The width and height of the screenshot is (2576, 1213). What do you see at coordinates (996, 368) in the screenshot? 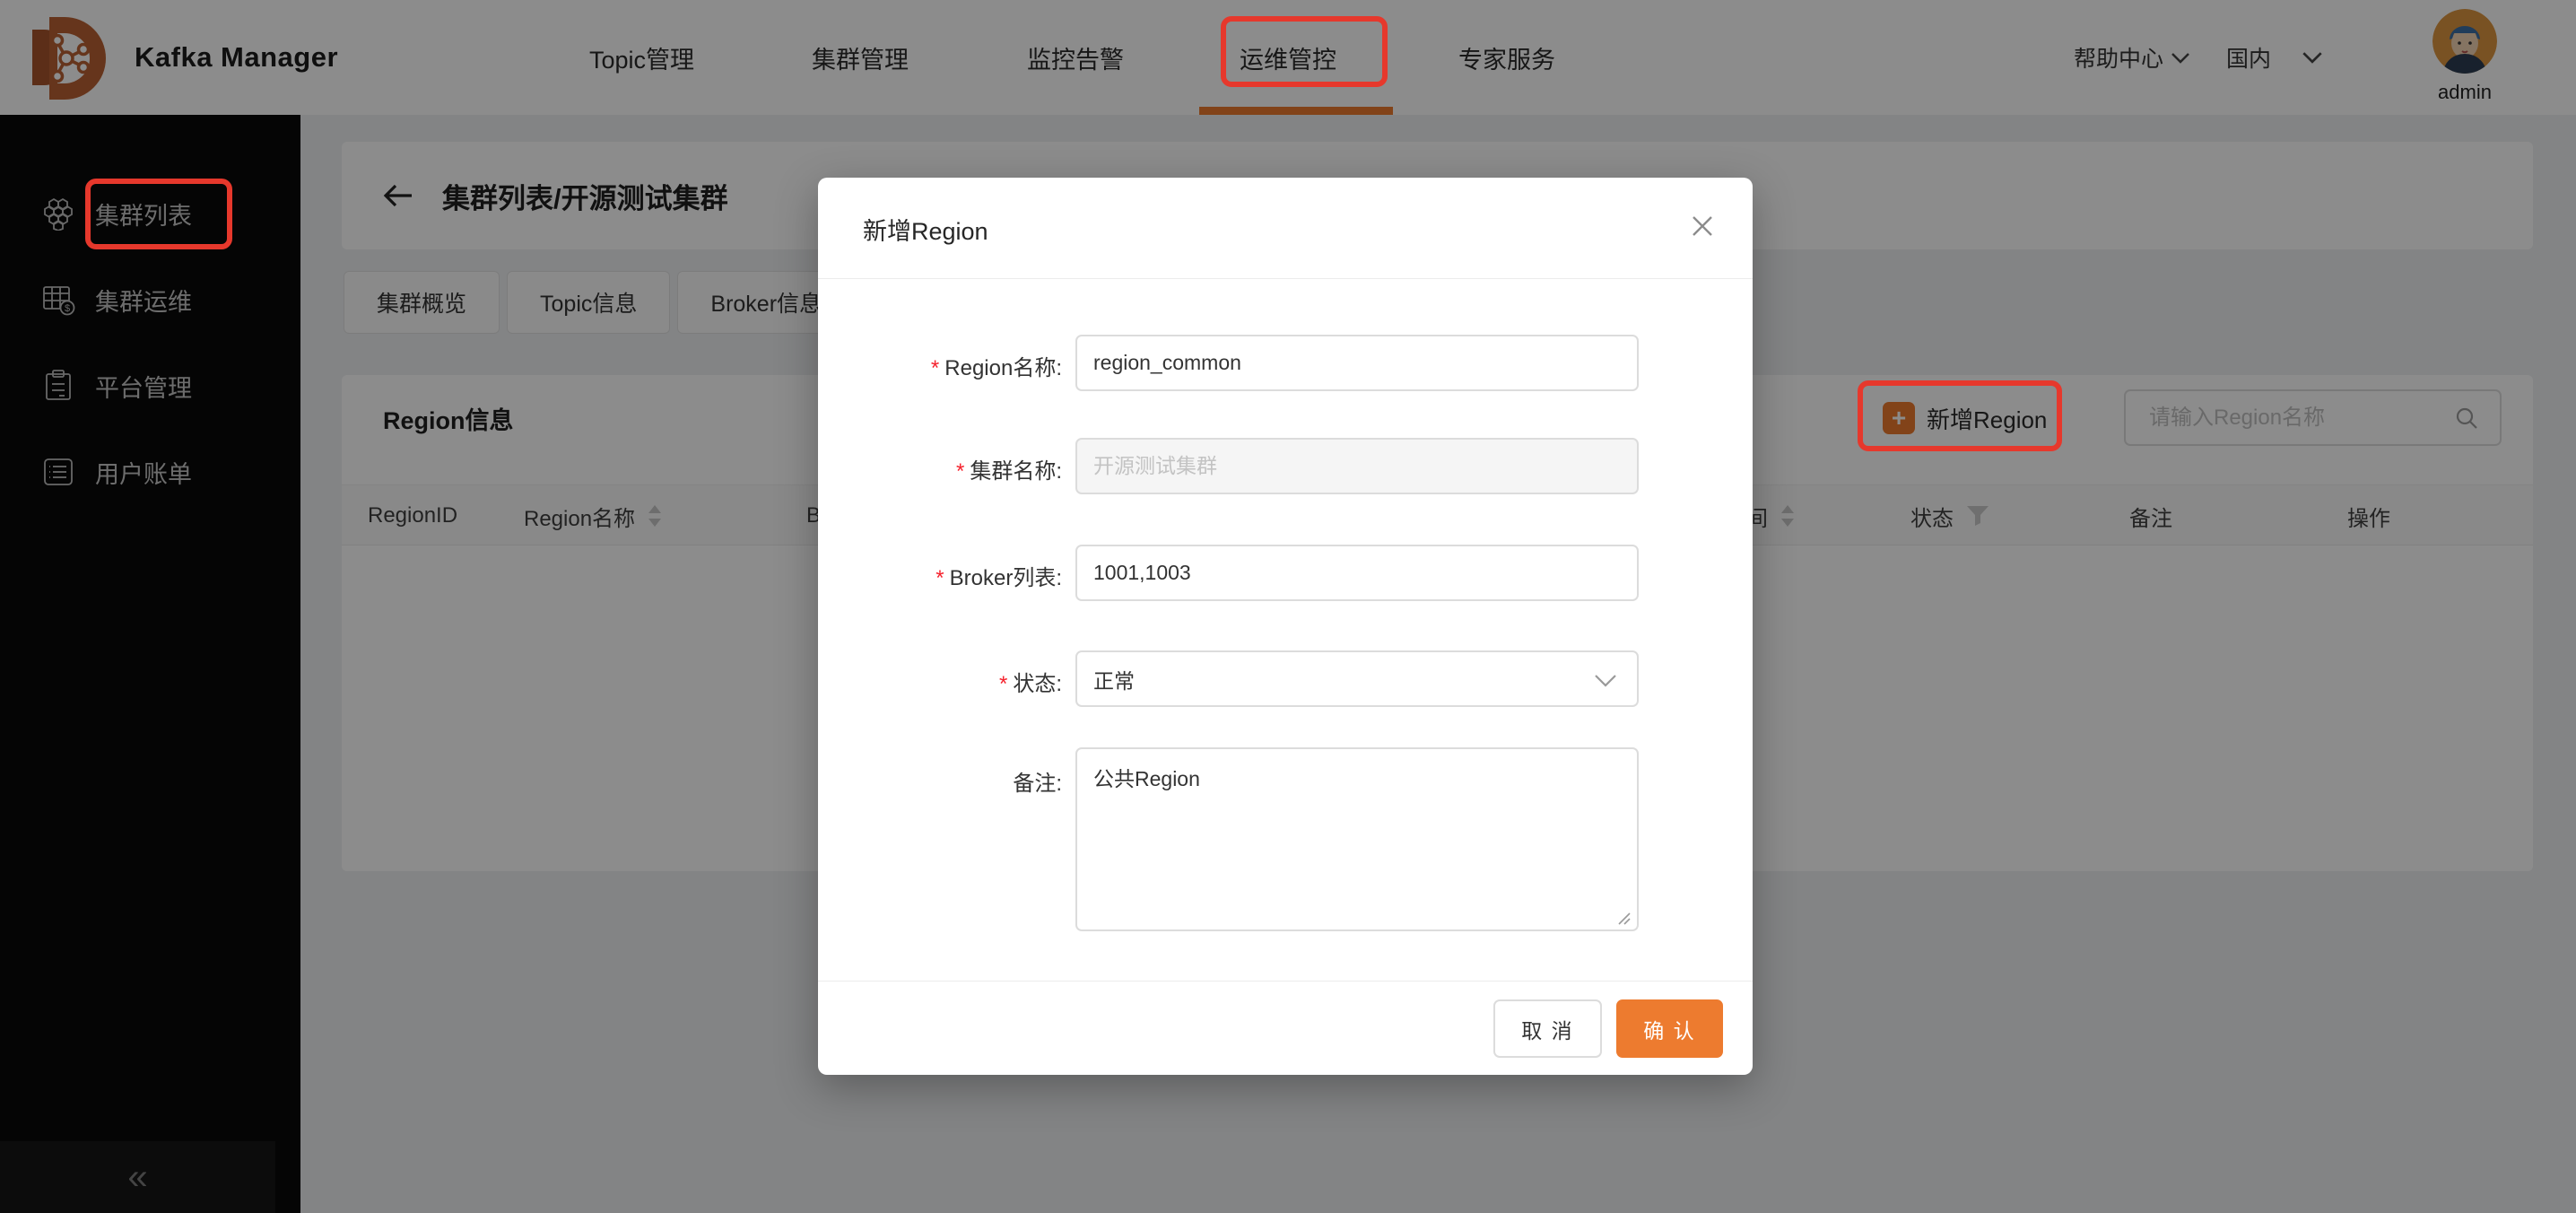
I see `field-label-region-name: * Region名称:` at bounding box center [996, 368].